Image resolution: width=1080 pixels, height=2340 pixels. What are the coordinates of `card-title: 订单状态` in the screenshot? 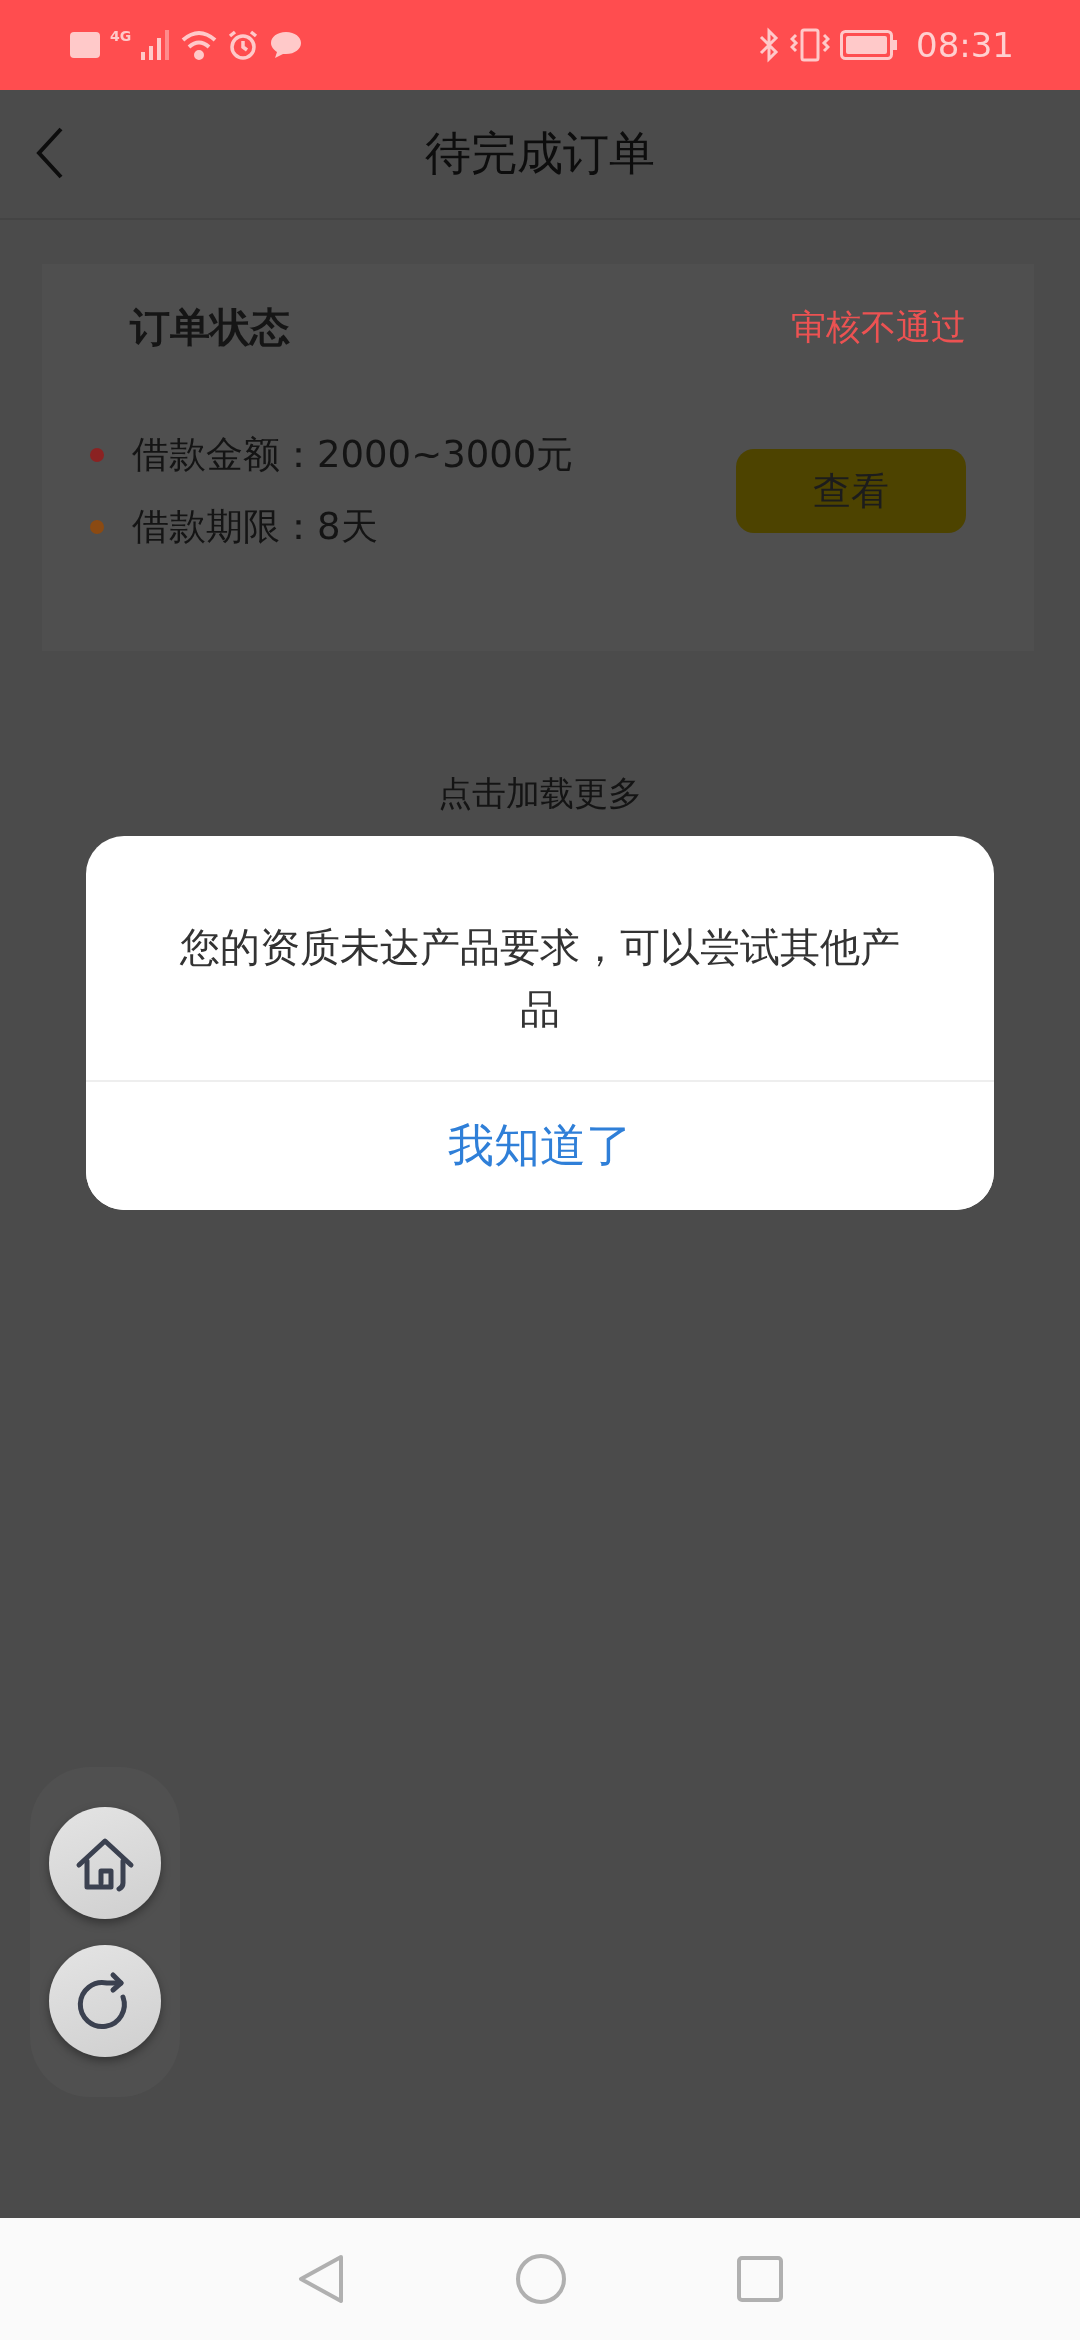 It's located at (210, 327).